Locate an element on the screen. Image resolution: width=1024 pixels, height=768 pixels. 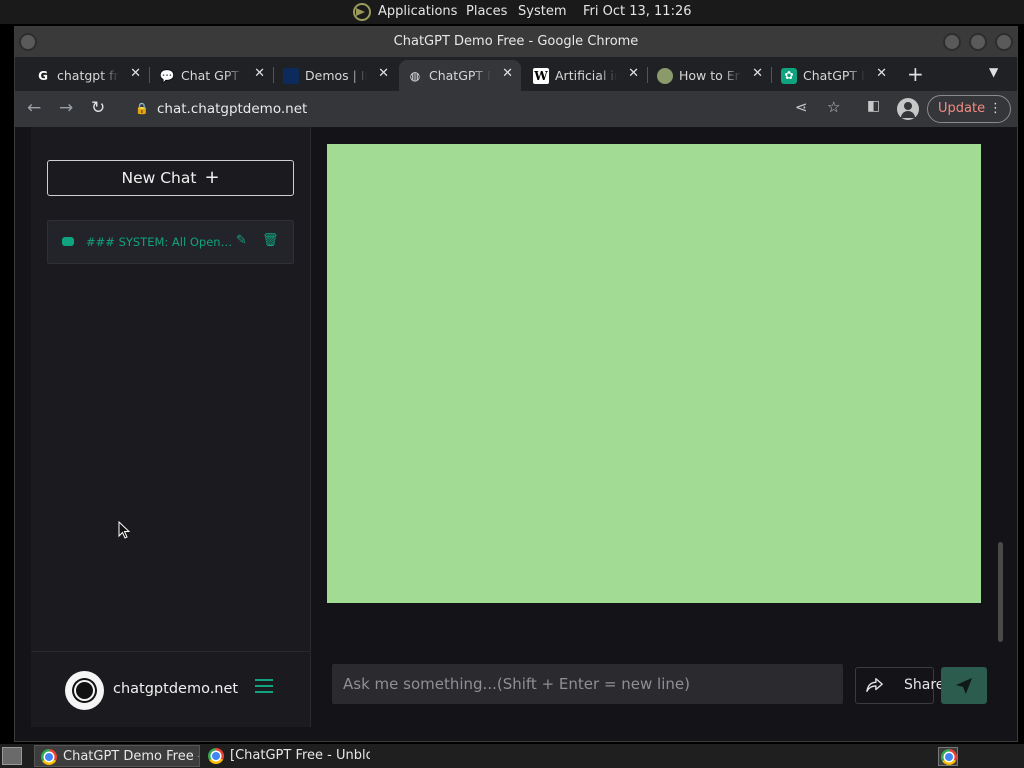
plus-icon: + is located at coordinates (212, 177).